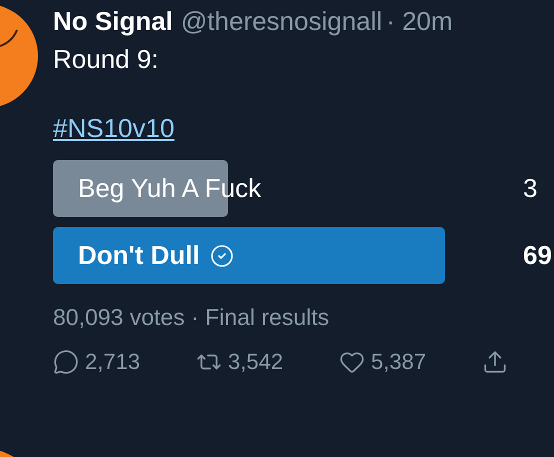 The width and height of the screenshot is (554, 457). What do you see at coordinates (106, 59) in the screenshot?
I see `tweet-text: Round 9:` at bounding box center [106, 59].